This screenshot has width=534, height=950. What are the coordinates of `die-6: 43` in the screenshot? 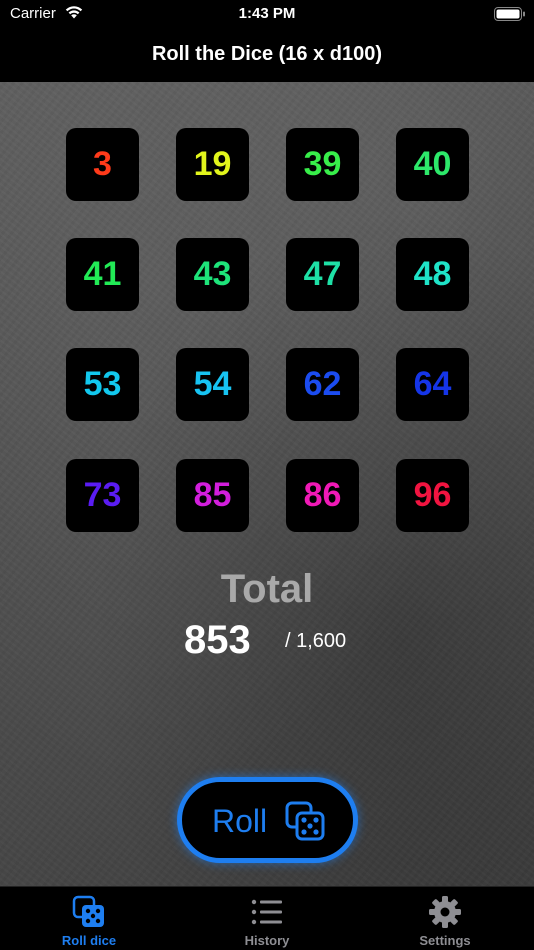 It's located at (212, 274).